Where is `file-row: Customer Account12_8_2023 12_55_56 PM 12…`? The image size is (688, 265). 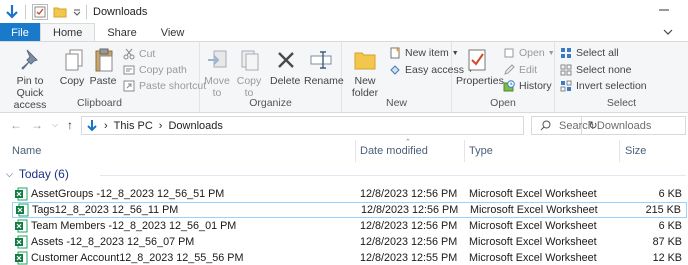 file-row: Customer Account12_8_2023 12_55_56 PM 12… is located at coordinates (349, 257).